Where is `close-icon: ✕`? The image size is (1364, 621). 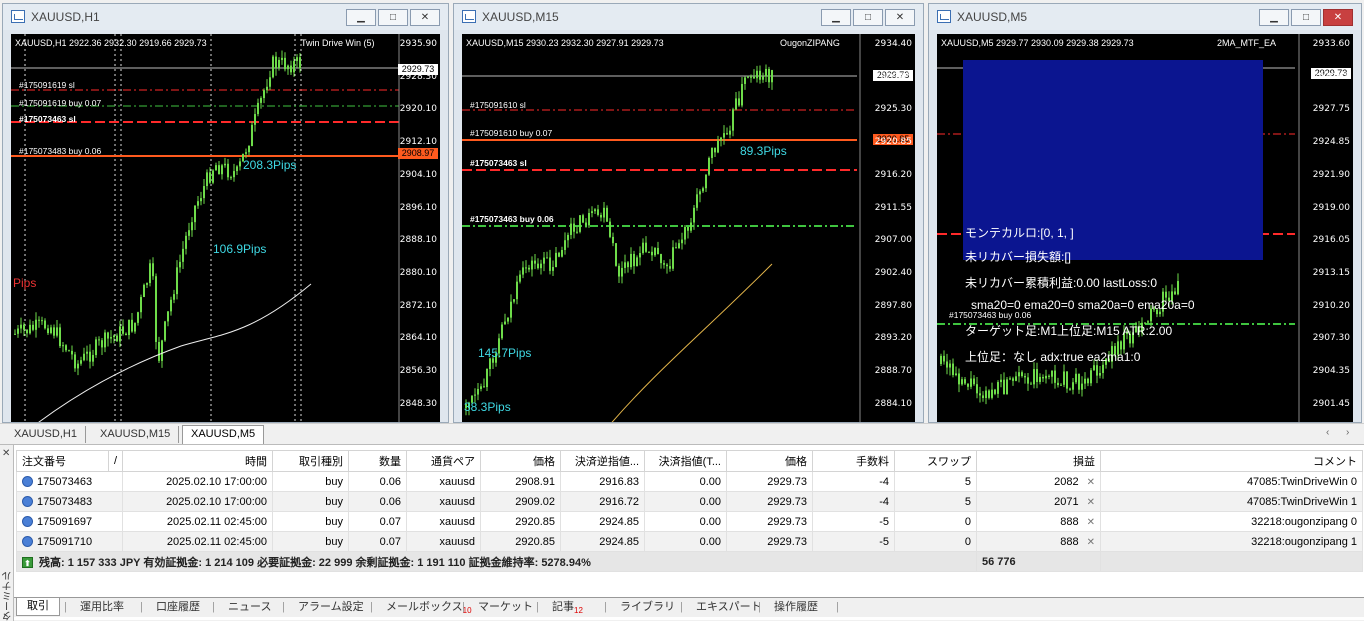
close-icon: ✕ is located at coordinates (6, 453).